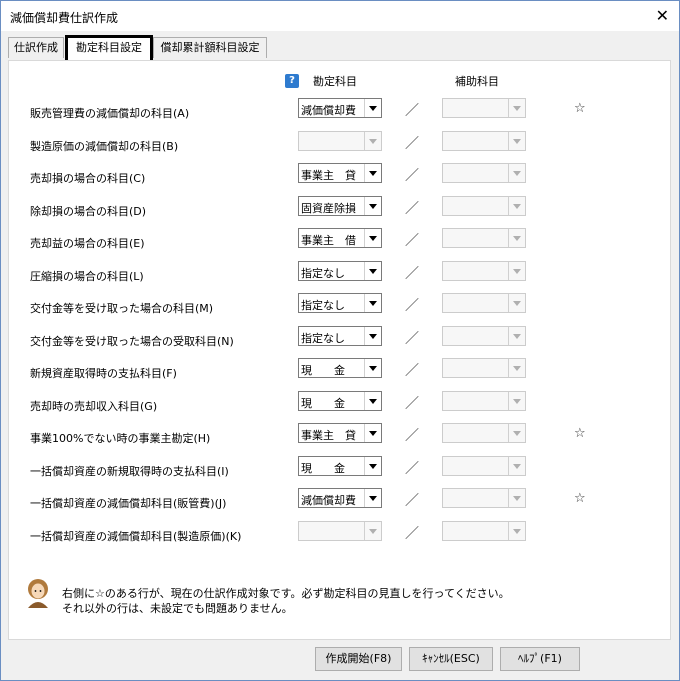 This screenshot has width=680, height=681. I want to click on assistant-avatar-icon, so click(38, 593).